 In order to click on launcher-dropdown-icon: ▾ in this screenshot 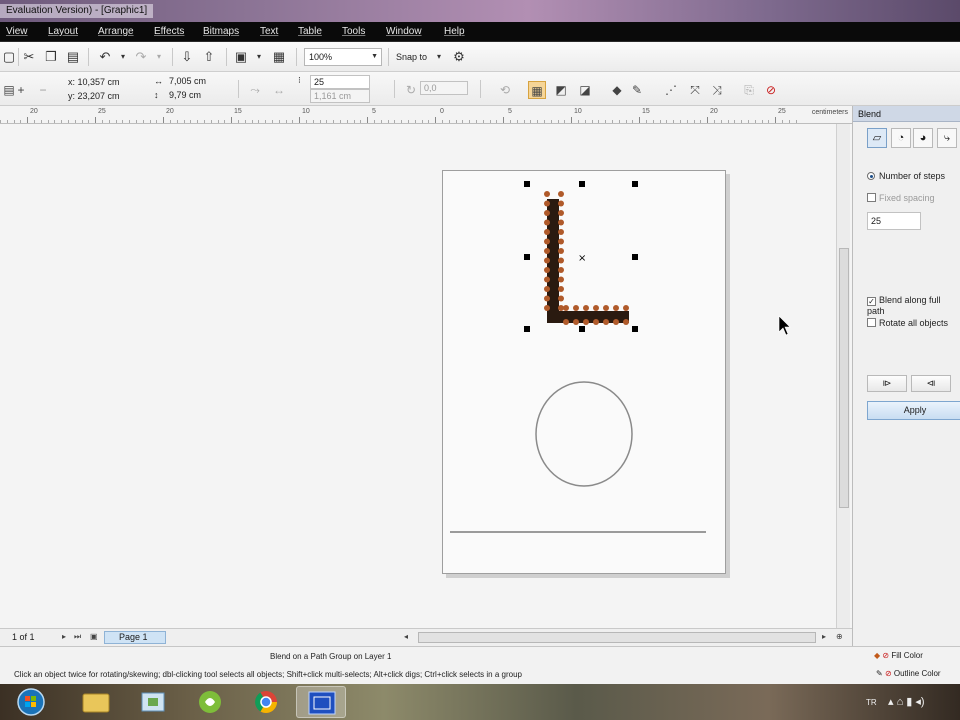, I will do `click(259, 57)`.